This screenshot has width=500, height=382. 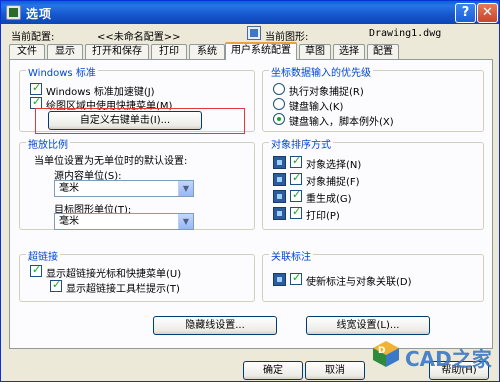 I want to click on watermark-logo-icon: D, so click(x=386, y=354).